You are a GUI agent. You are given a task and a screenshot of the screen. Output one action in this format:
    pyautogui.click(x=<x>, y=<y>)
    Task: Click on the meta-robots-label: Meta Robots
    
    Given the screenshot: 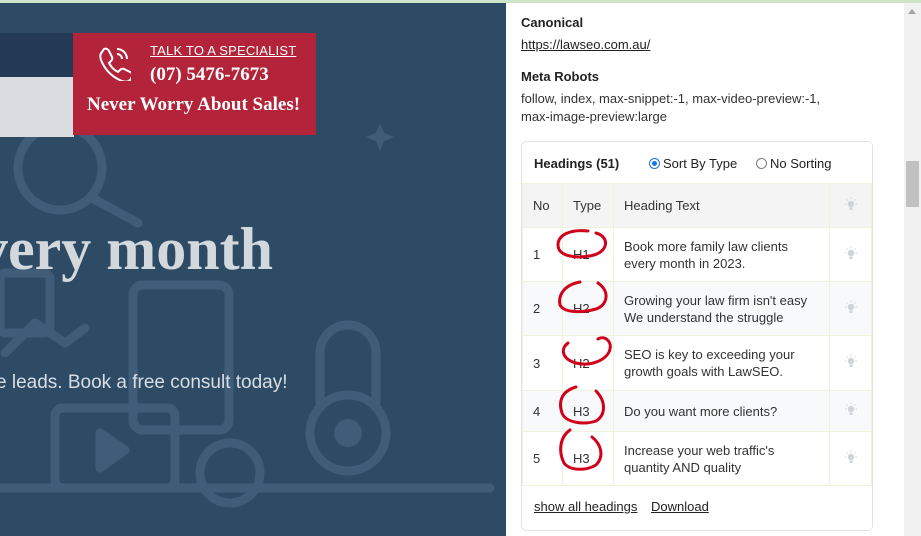 What is the action you would take?
    pyautogui.click(x=560, y=76)
    